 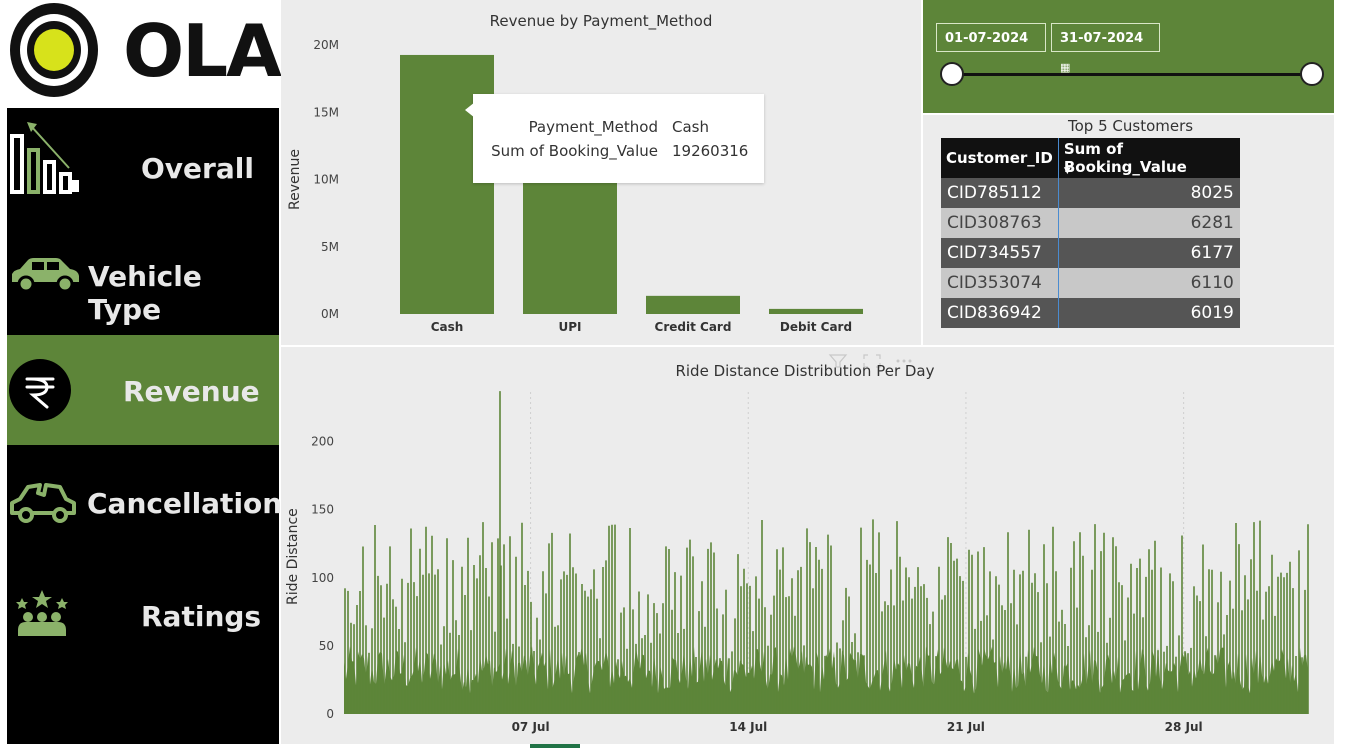 What do you see at coordinates (145, 293) in the screenshot?
I see `nav-label-vehicle-type: Vehicle Type` at bounding box center [145, 293].